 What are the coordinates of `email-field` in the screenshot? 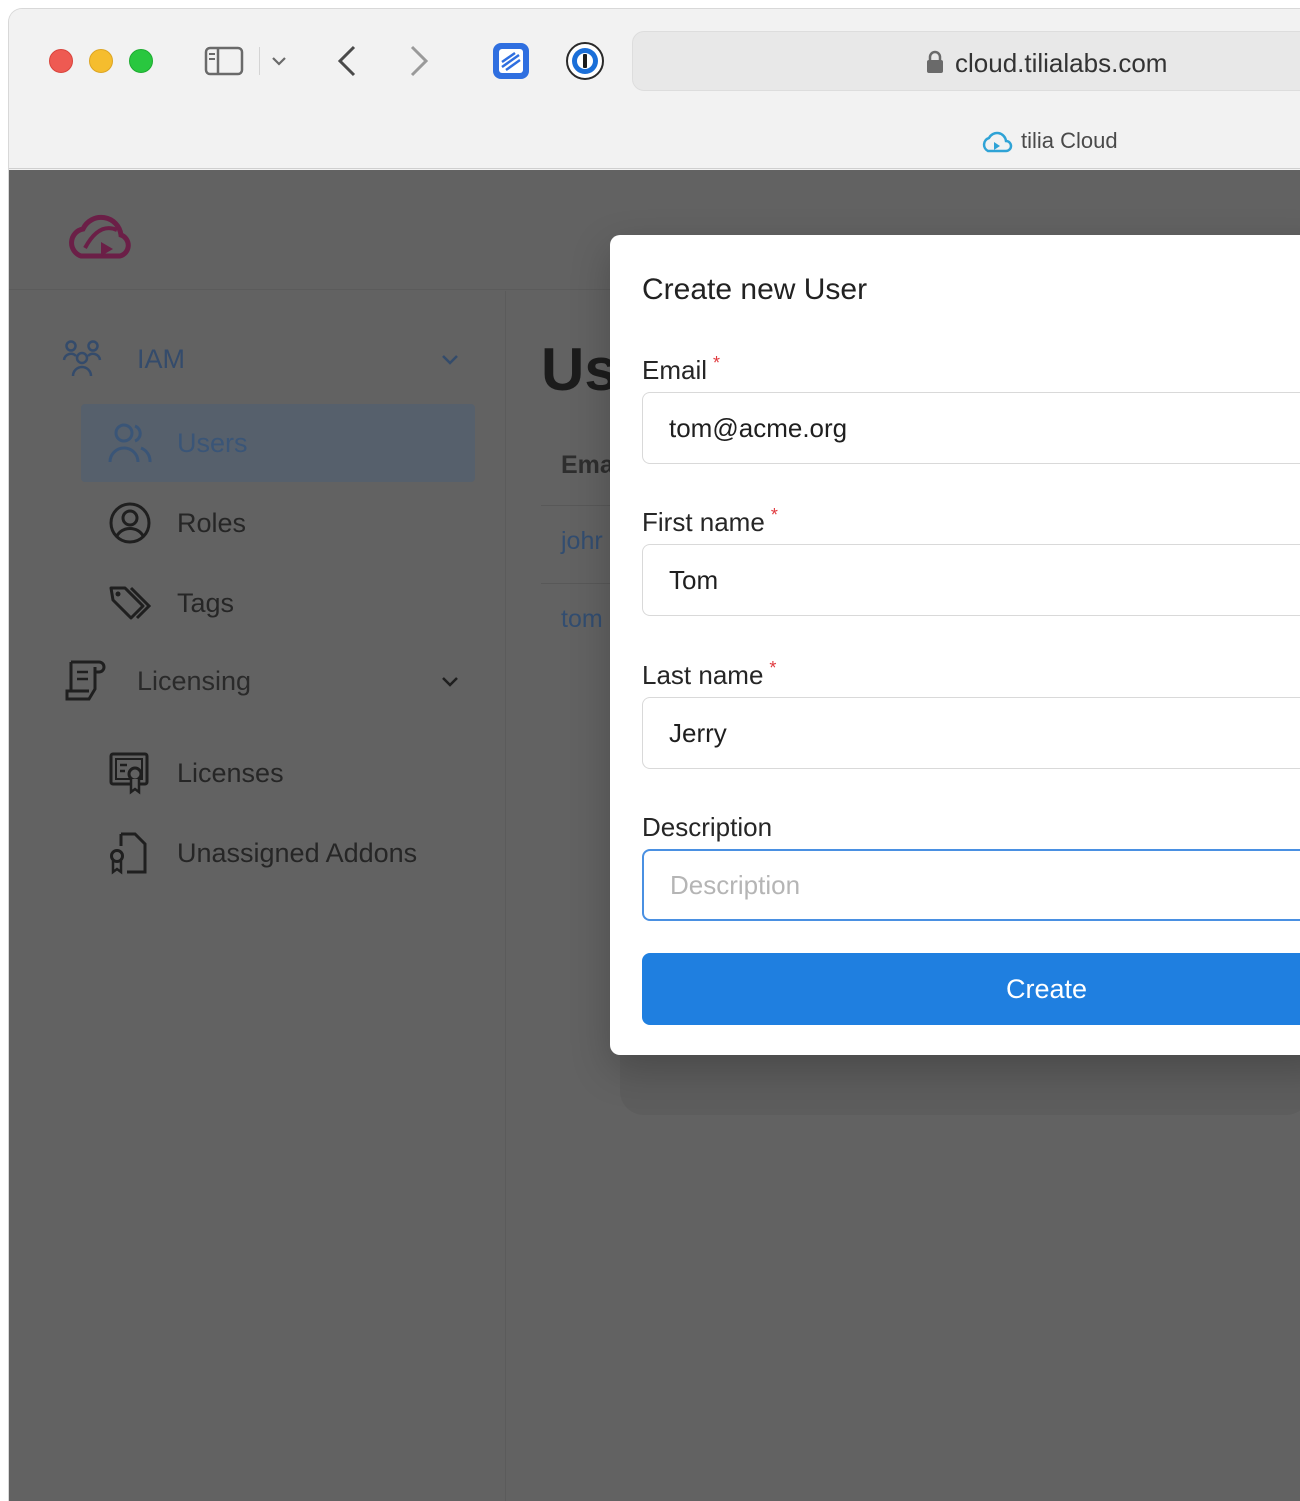 It's located at (971, 428).